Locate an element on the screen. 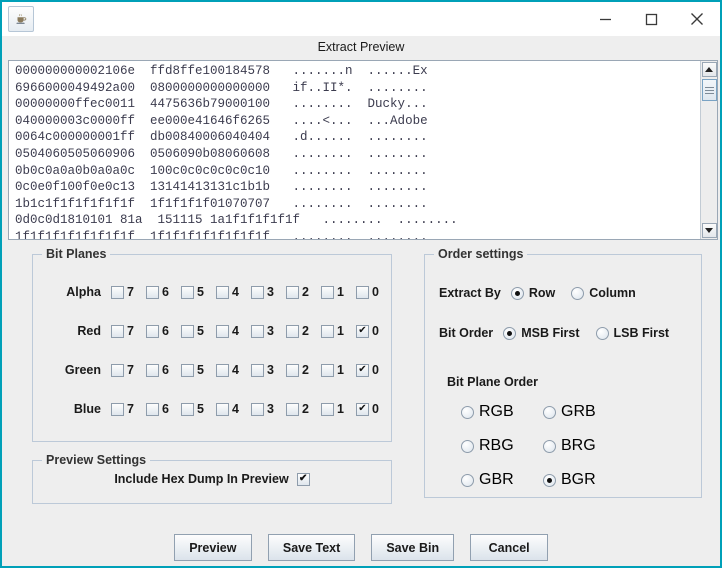 This screenshot has height=568, width=722. preview-button: Preview is located at coordinates (212, 547).